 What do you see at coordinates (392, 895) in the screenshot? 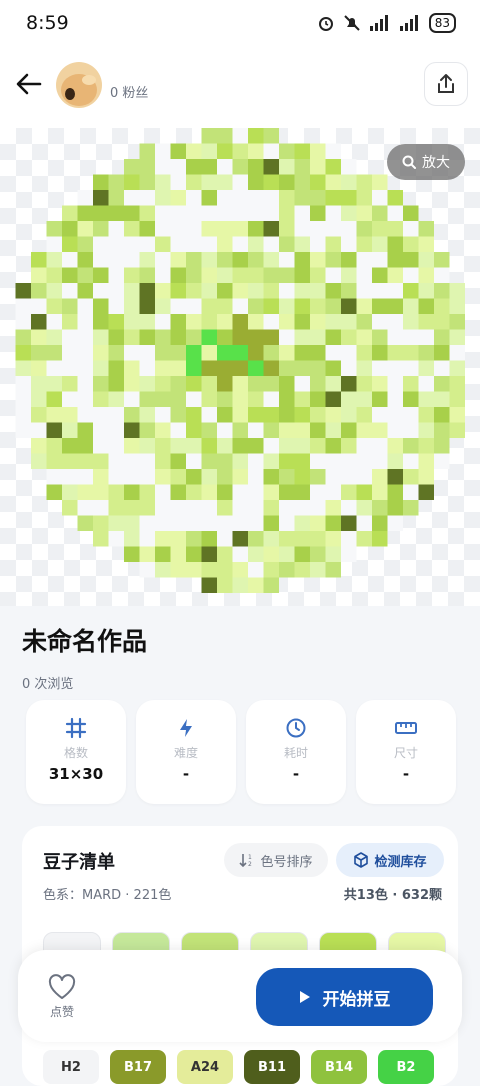
I see `bean-total: 共13色 · 632颗` at bounding box center [392, 895].